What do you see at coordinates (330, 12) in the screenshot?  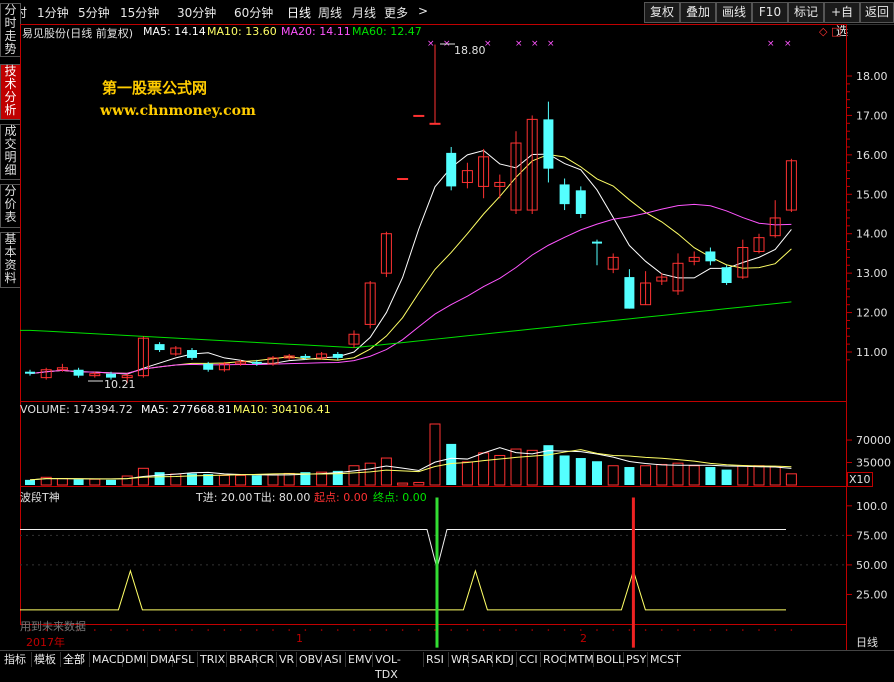 I see `tab-weekly: 周线` at bounding box center [330, 12].